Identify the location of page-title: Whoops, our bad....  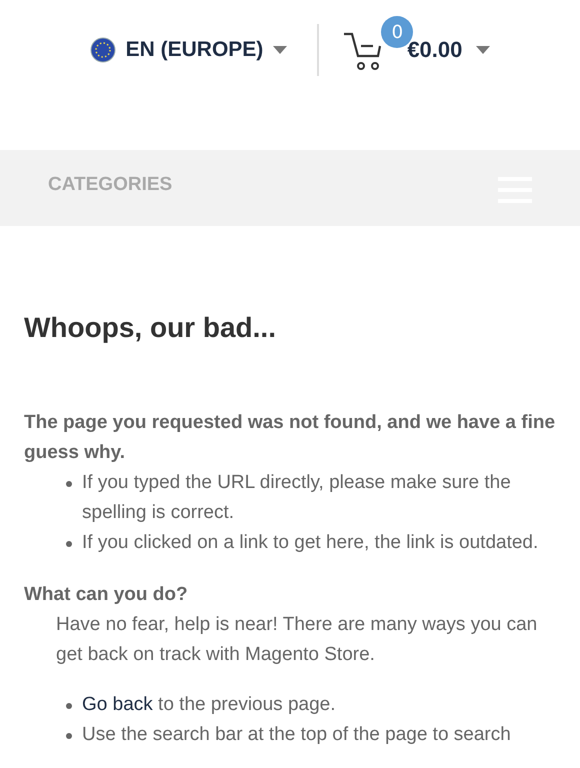
(150, 328).